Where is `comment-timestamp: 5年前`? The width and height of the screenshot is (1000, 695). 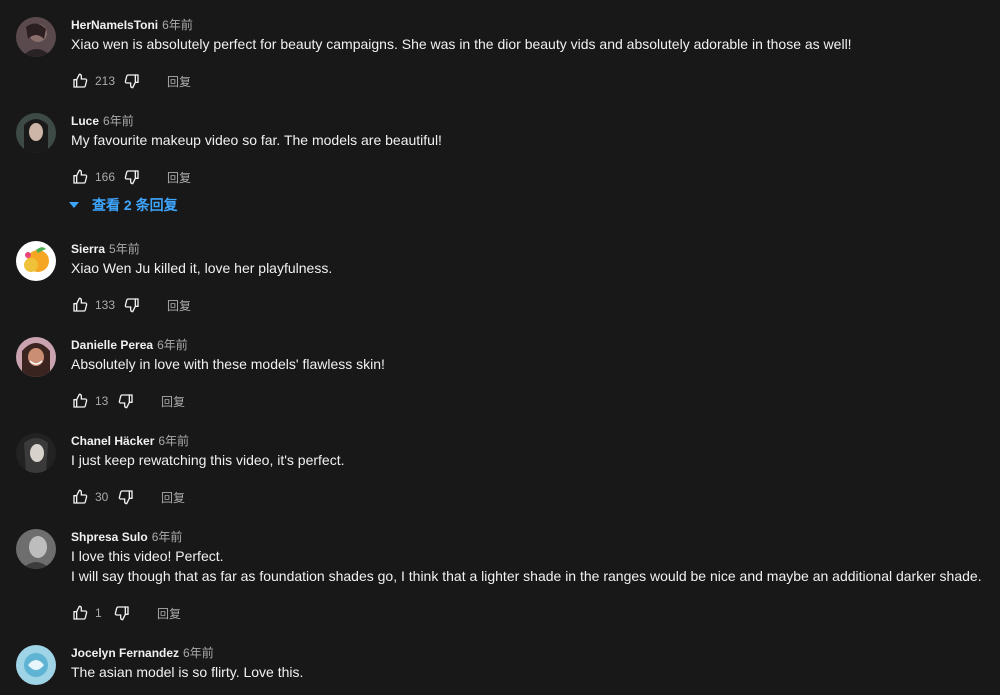 comment-timestamp: 5年前 is located at coordinates (124, 249).